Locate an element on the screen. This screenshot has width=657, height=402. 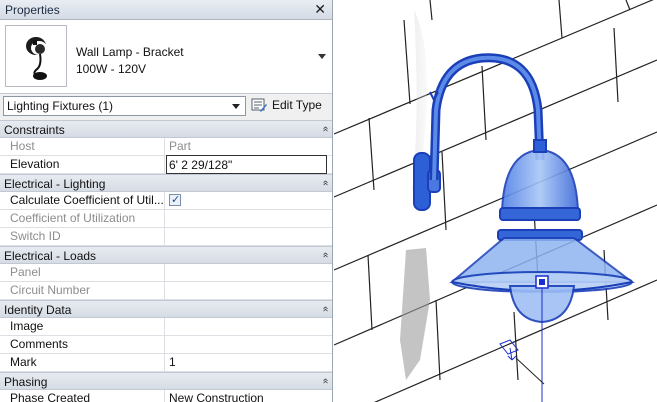
property-row: Switch ID is located at coordinates (166, 237).